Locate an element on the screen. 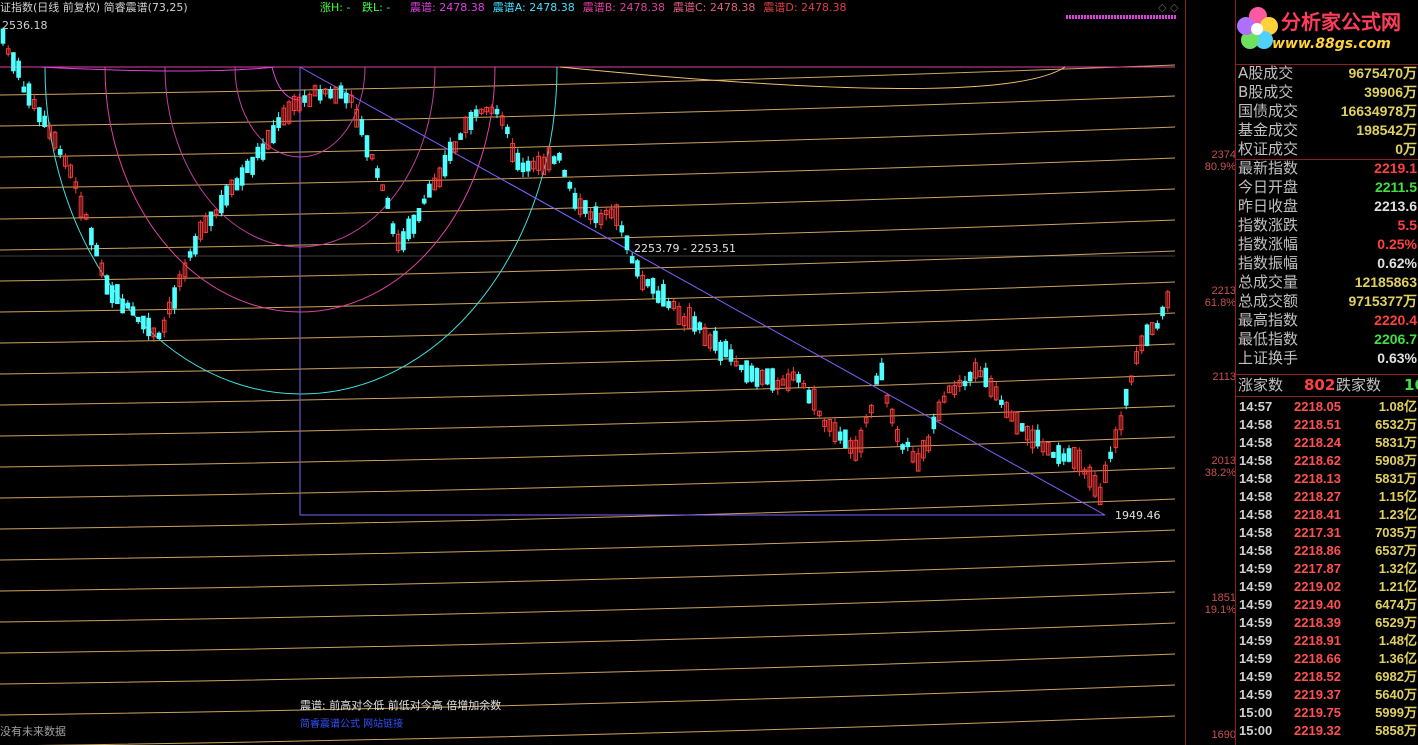  tick-volume: 6532万 is located at coordinates (1396, 424).